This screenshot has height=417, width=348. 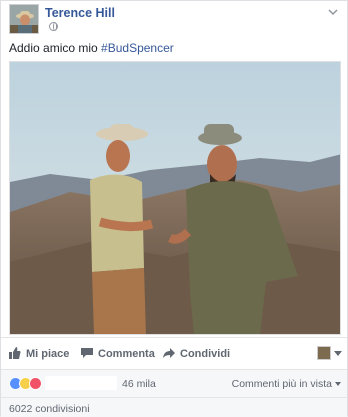 What do you see at coordinates (35, 383) in the screenshot?
I see `love-reaction-icon` at bounding box center [35, 383].